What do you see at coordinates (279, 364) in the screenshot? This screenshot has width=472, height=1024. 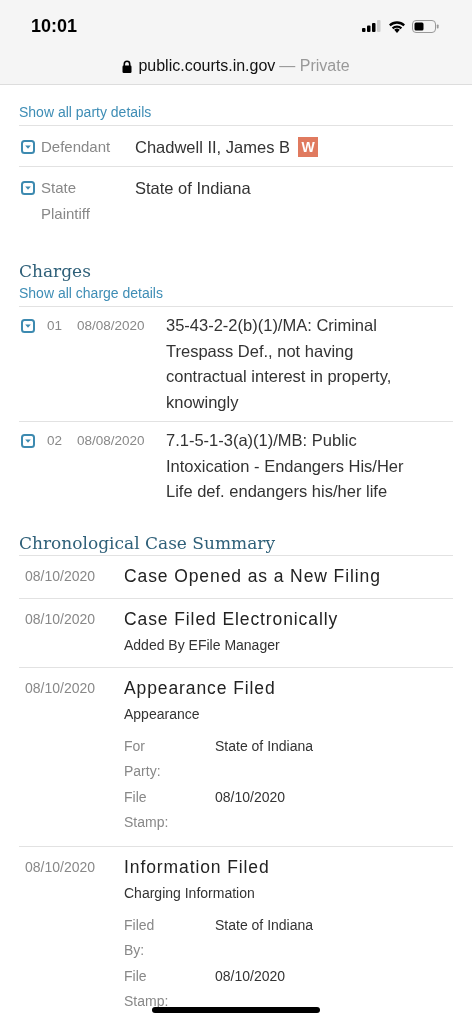 I see `charge-description: 35-43-2-2(b)(1)/MA: Criminal Trespass Def., not having contractual interest in property, knowingly` at bounding box center [279, 364].